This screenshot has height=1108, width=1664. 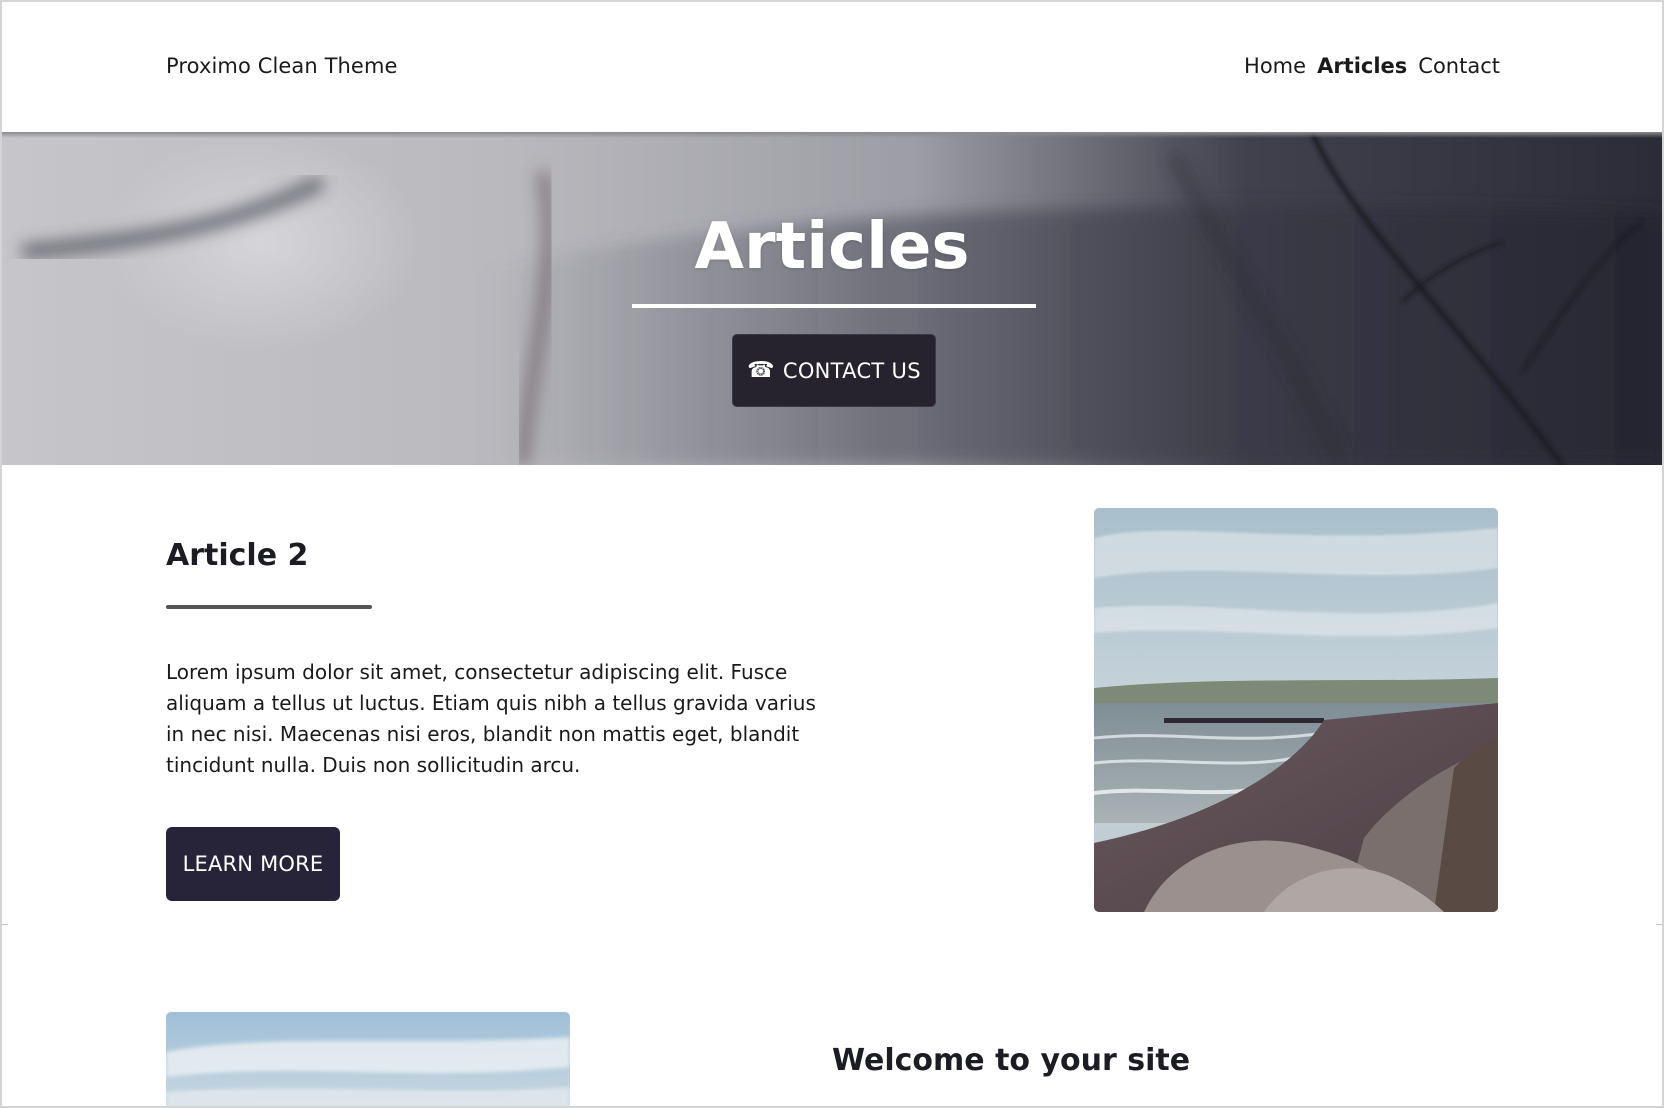 What do you see at coordinates (761, 370) in the screenshot?
I see `phone-icon: ☎` at bounding box center [761, 370].